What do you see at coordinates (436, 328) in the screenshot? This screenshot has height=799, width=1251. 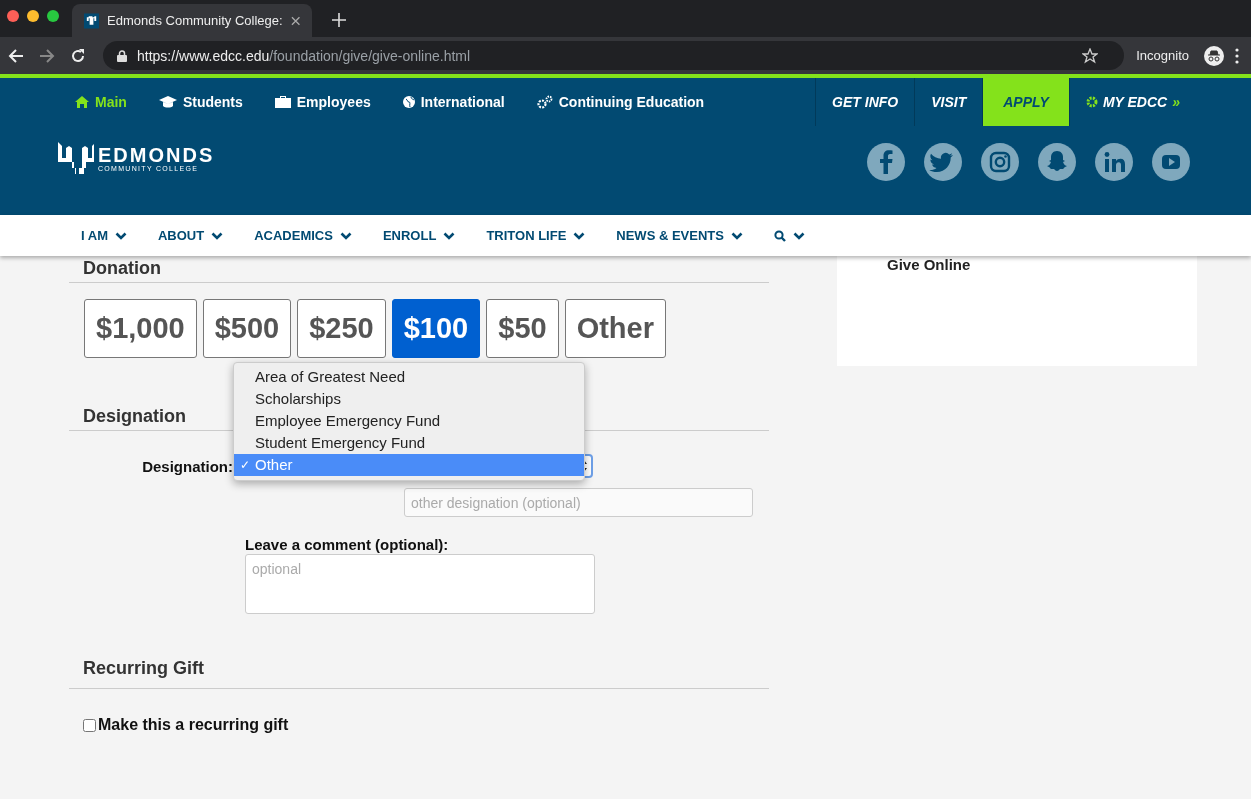 I see `amount-button: $100` at bounding box center [436, 328].